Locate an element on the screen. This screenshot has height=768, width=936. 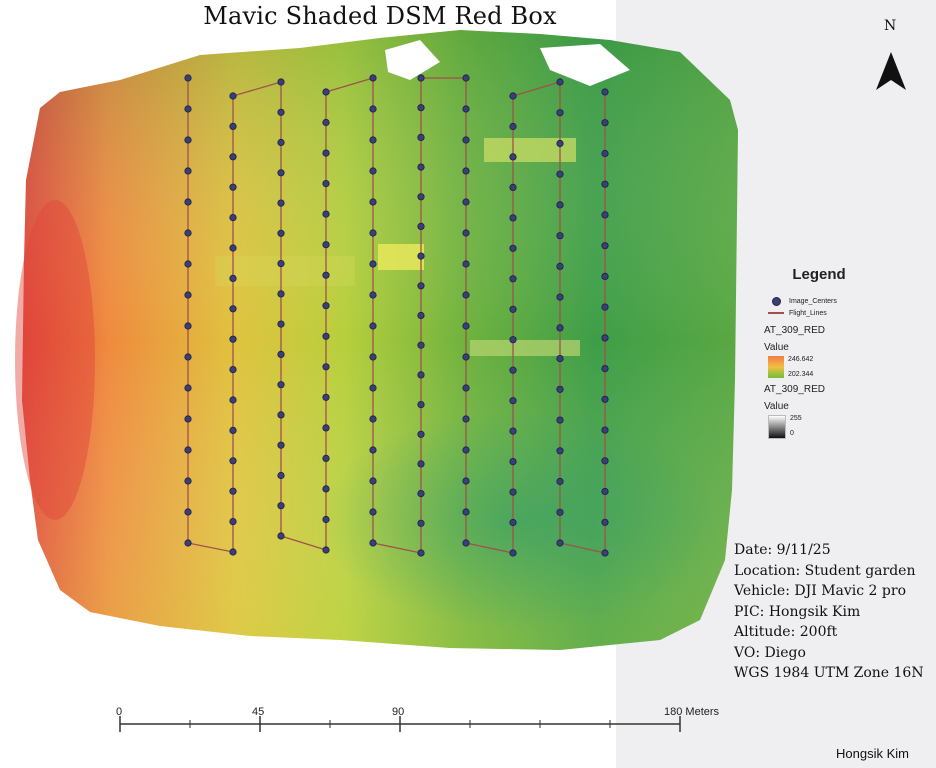
legend-value-header: Value is located at coordinates (776, 406).